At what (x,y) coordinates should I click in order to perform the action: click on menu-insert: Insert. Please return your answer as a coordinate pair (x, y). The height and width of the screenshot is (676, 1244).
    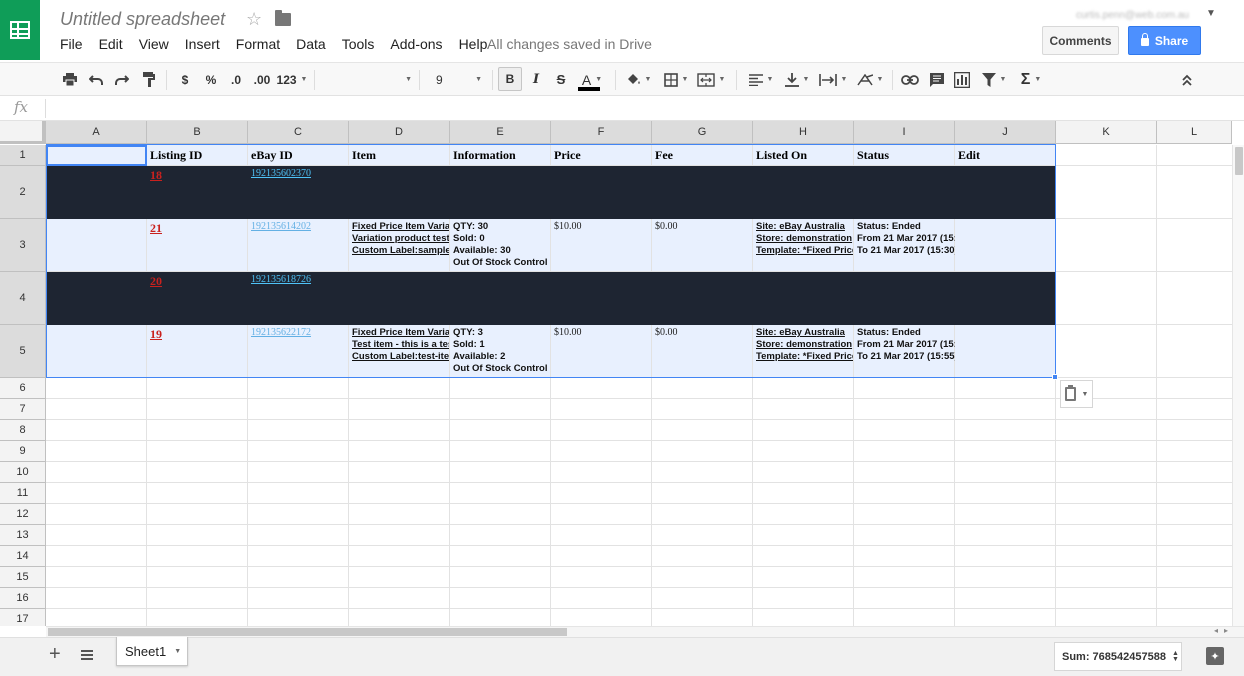
    Looking at the image, I should click on (202, 44).